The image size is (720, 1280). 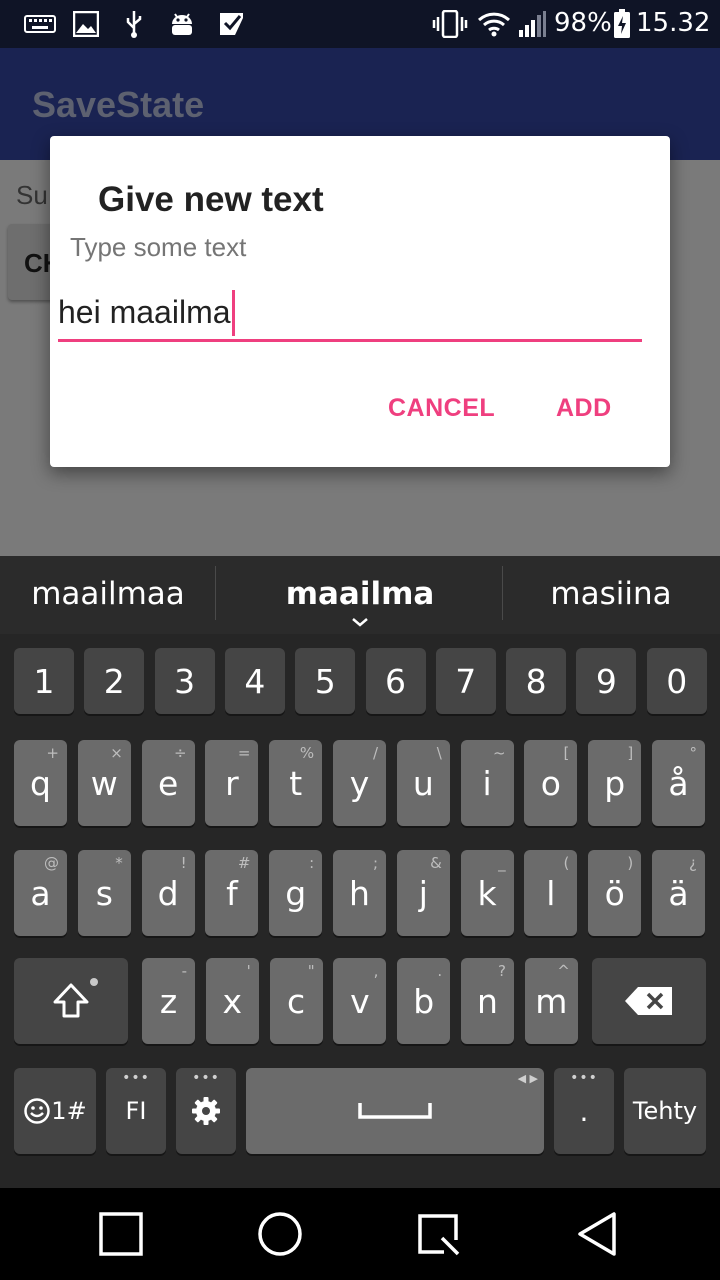 I want to click on key-label: w, so click(x=104, y=783).